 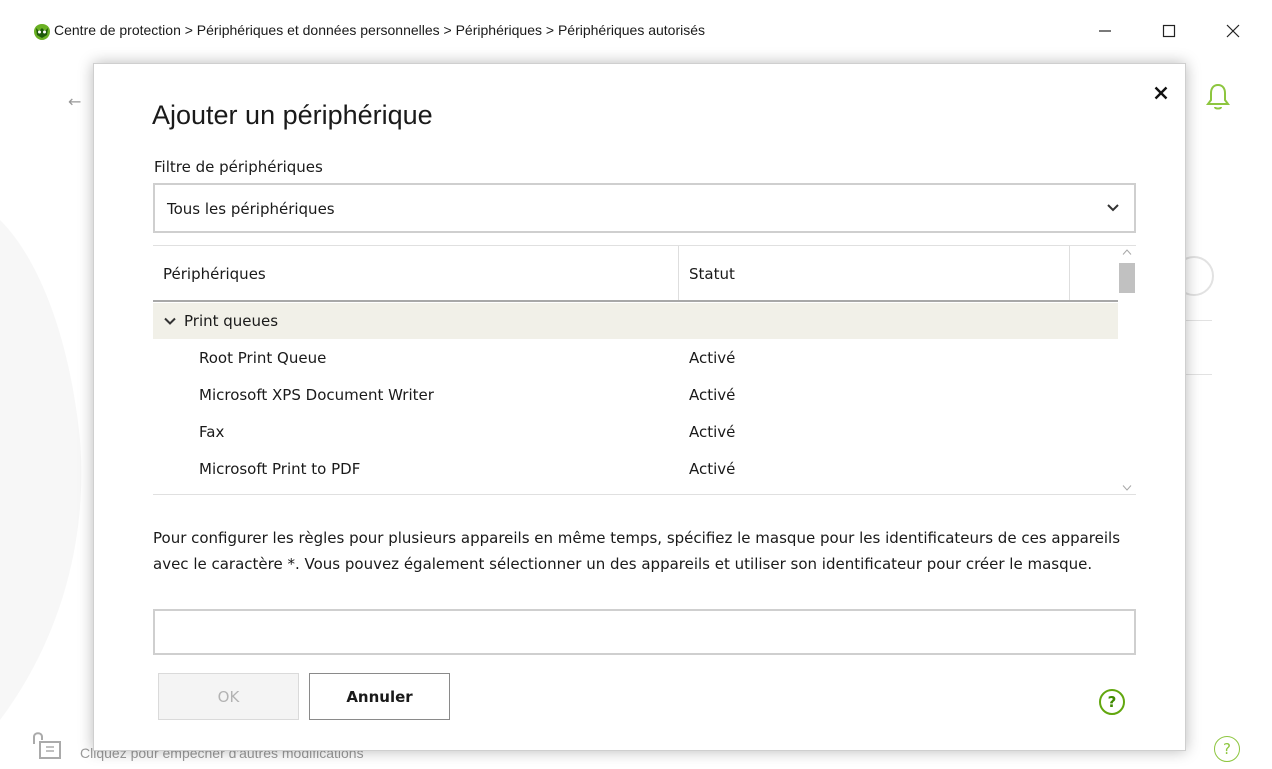 What do you see at coordinates (280, 469) in the screenshot?
I see `device-name: Microsoft Print to PDF` at bounding box center [280, 469].